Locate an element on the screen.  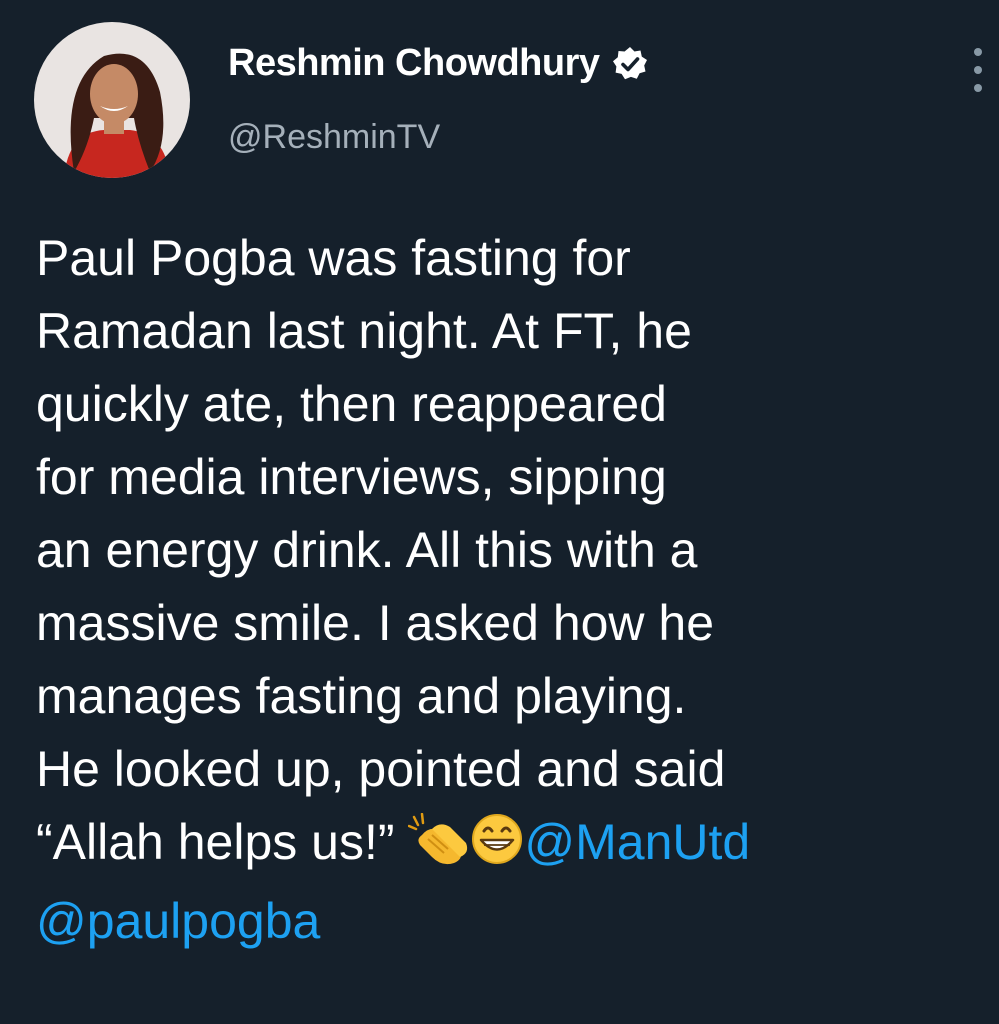
display-name: Reshmin Chowdhury is located at coordinates (438, 63).